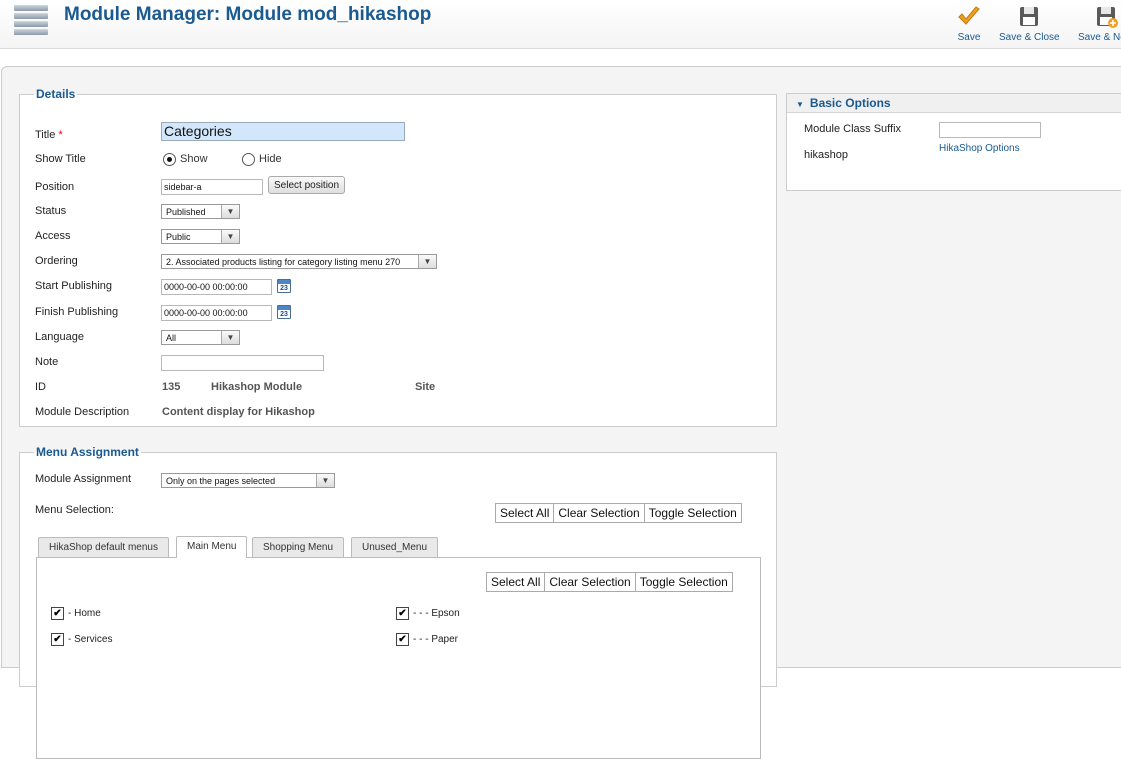  I want to click on show-title-label: Show Title, so click(60, 159).